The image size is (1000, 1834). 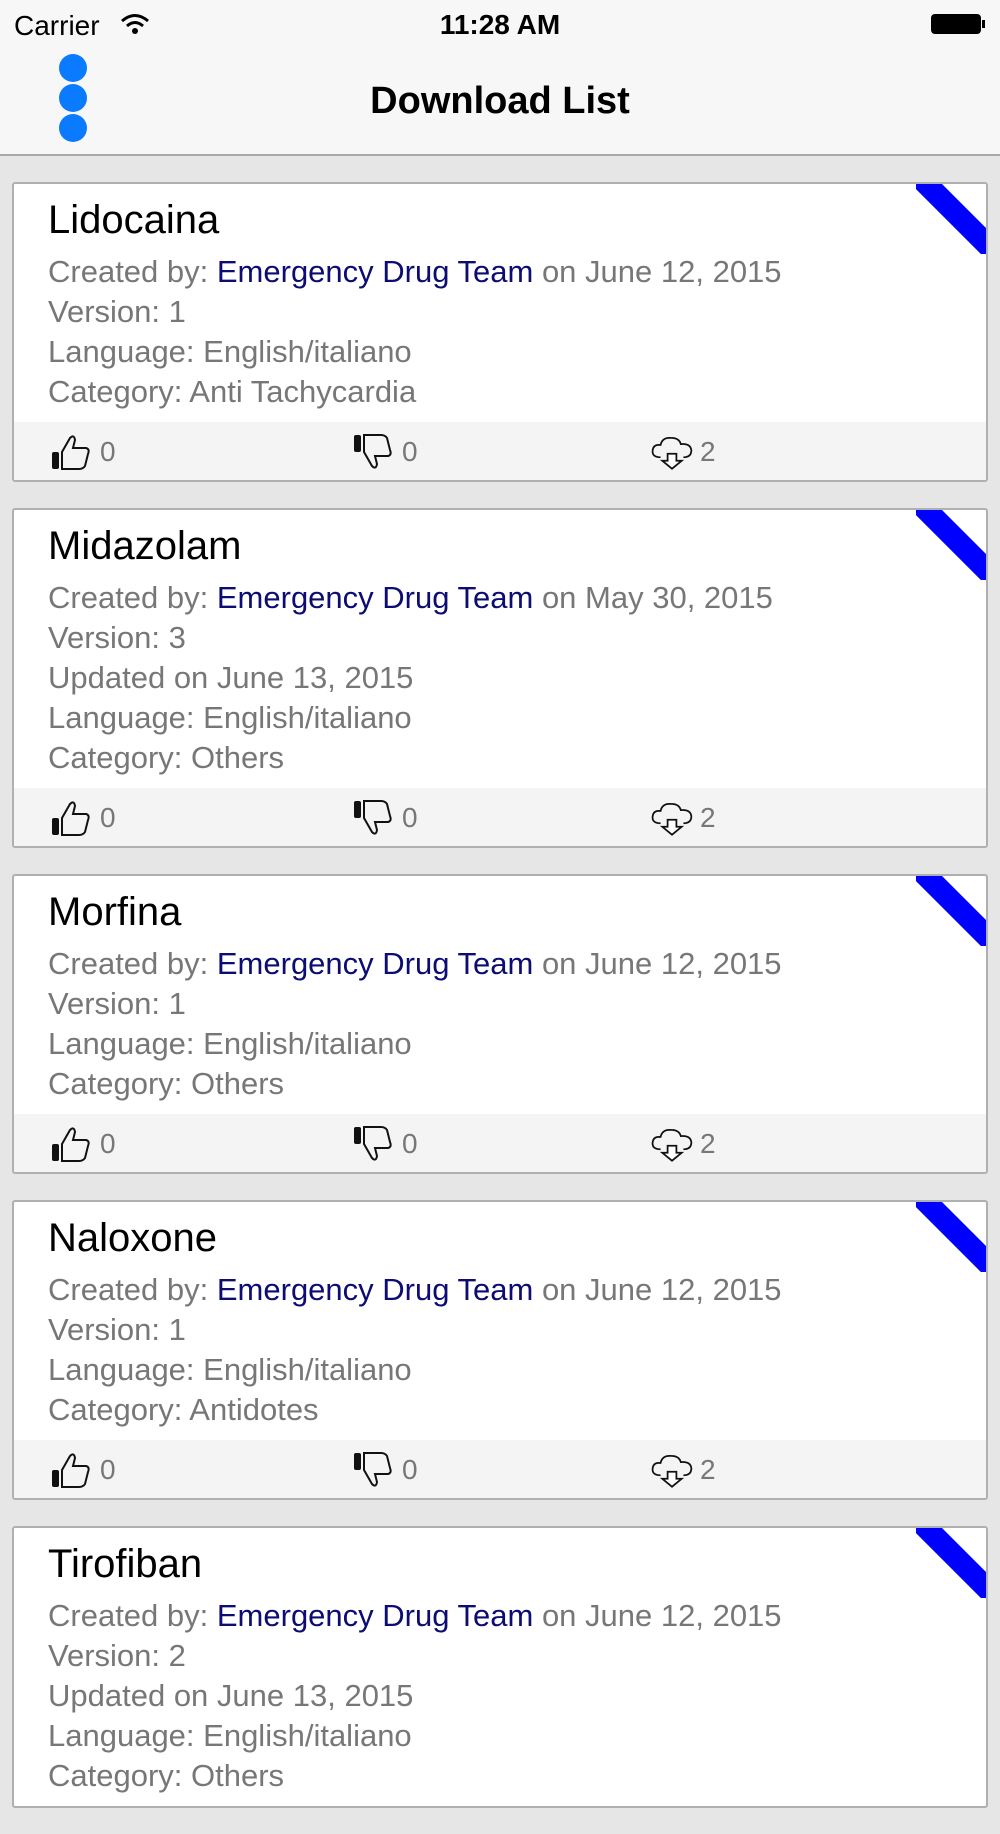 I want to click on menu-dot-icon, so click(x=73, y=68).